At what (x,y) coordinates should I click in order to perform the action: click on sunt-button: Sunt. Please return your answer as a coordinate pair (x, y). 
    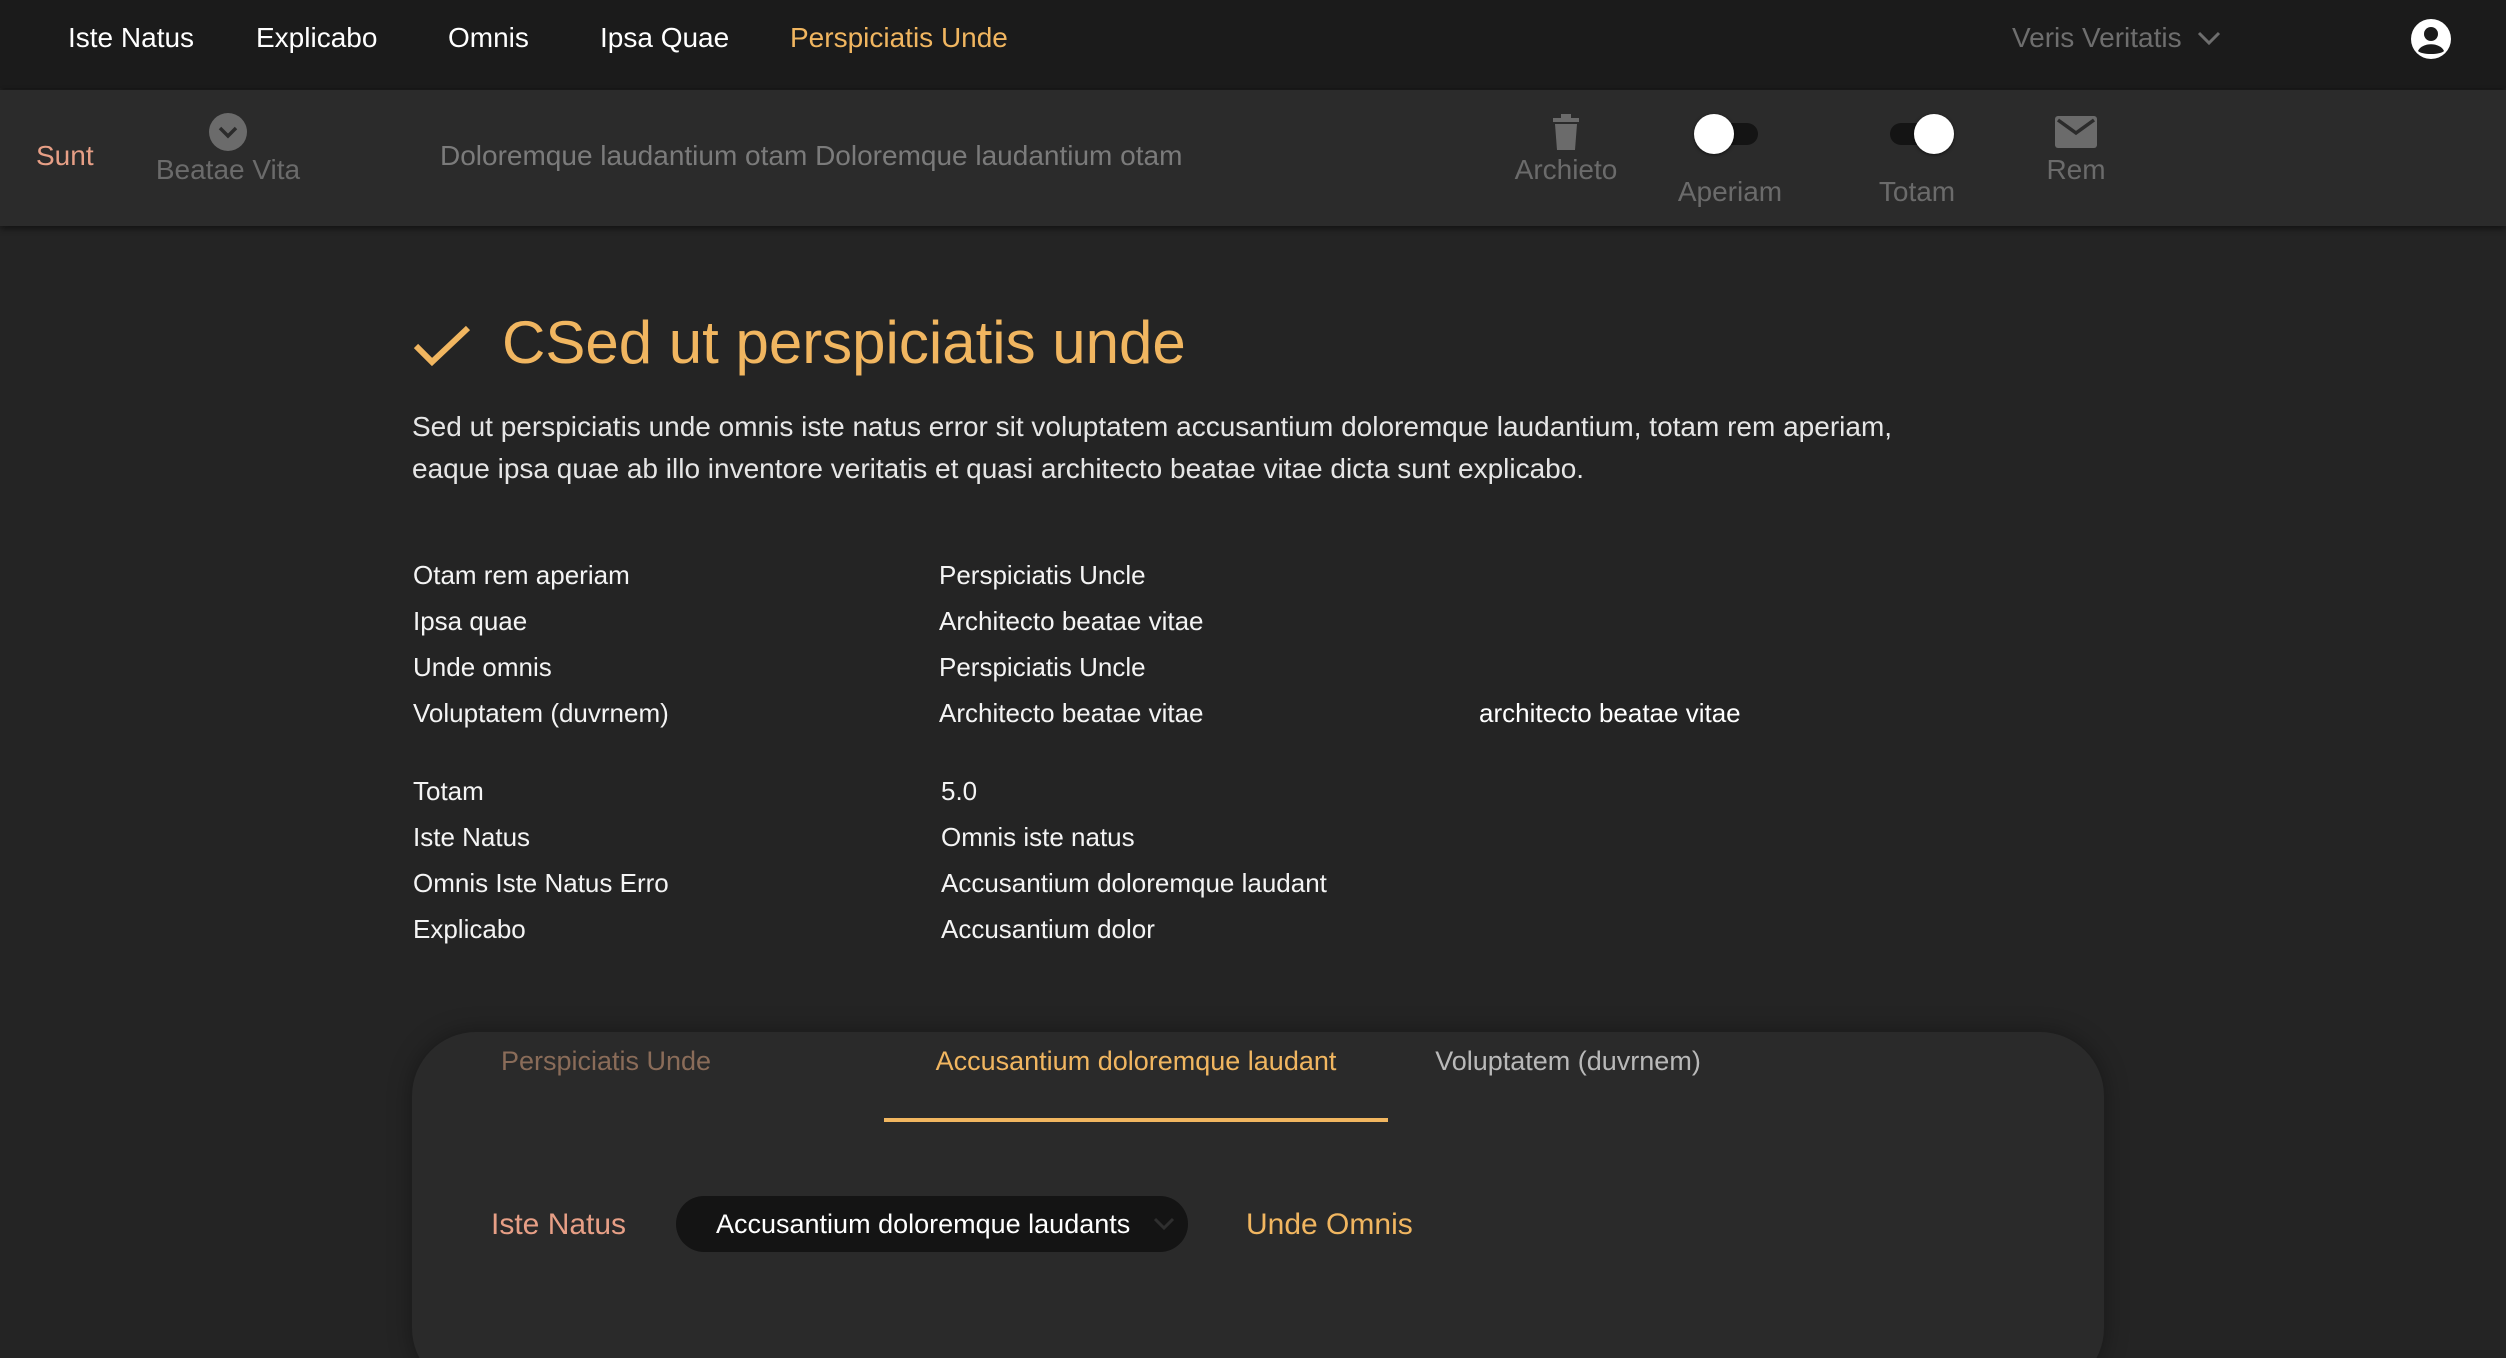
    Looking at the image, I should click on (65, 156).